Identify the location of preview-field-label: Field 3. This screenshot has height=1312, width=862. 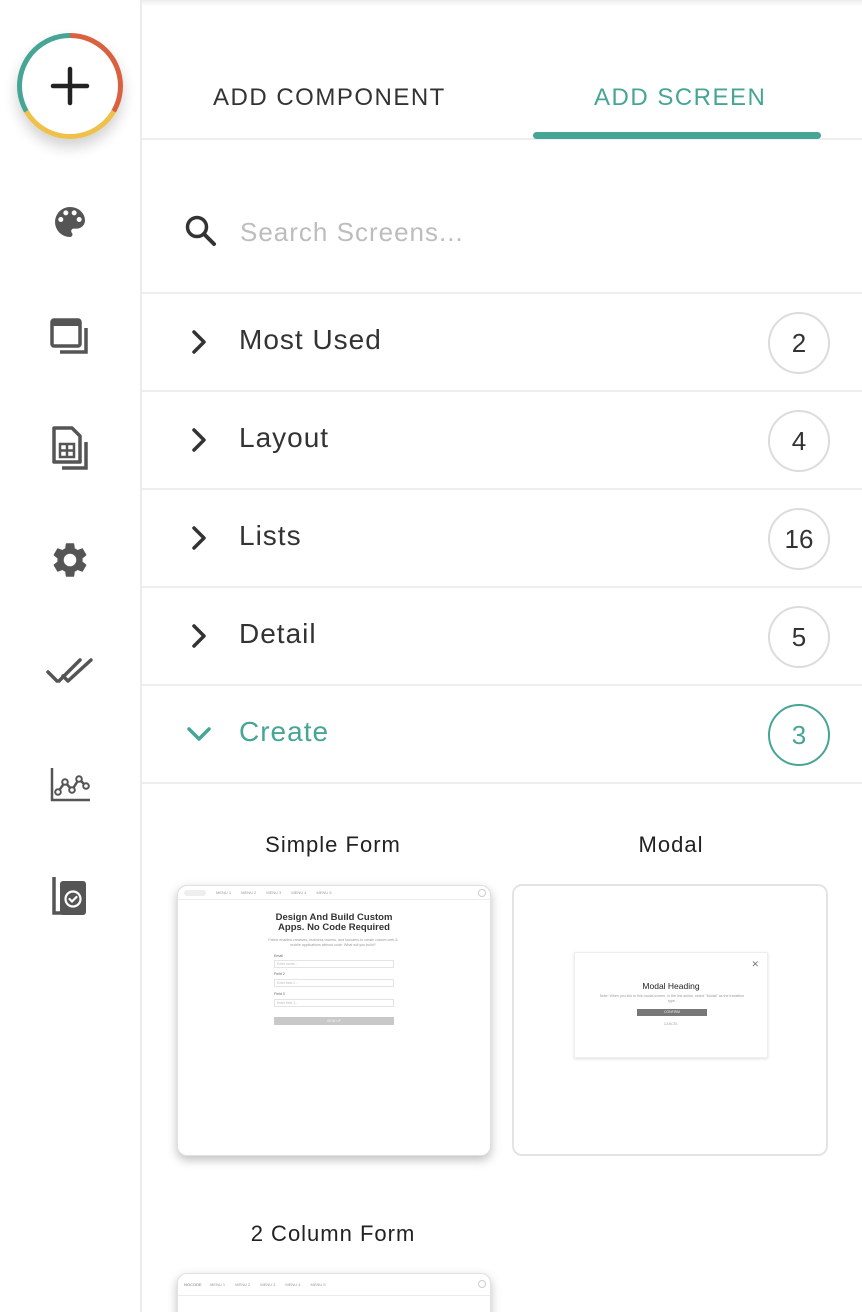
(279, 994).